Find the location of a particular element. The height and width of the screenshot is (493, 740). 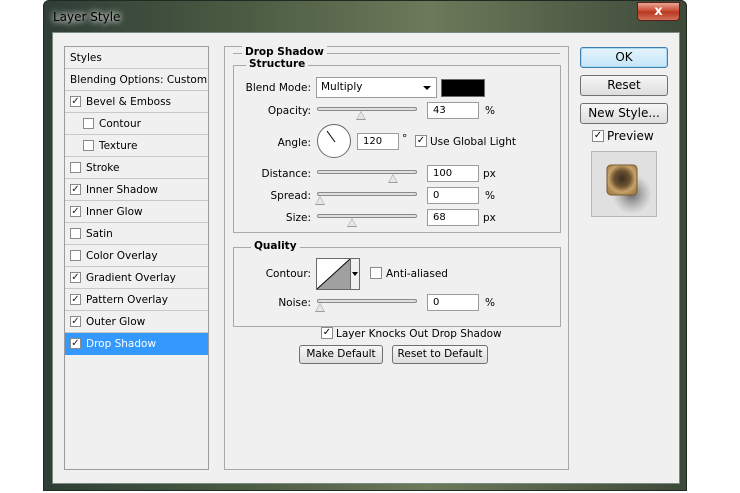

reset-button: Reset is located at coordinates (624, 85).